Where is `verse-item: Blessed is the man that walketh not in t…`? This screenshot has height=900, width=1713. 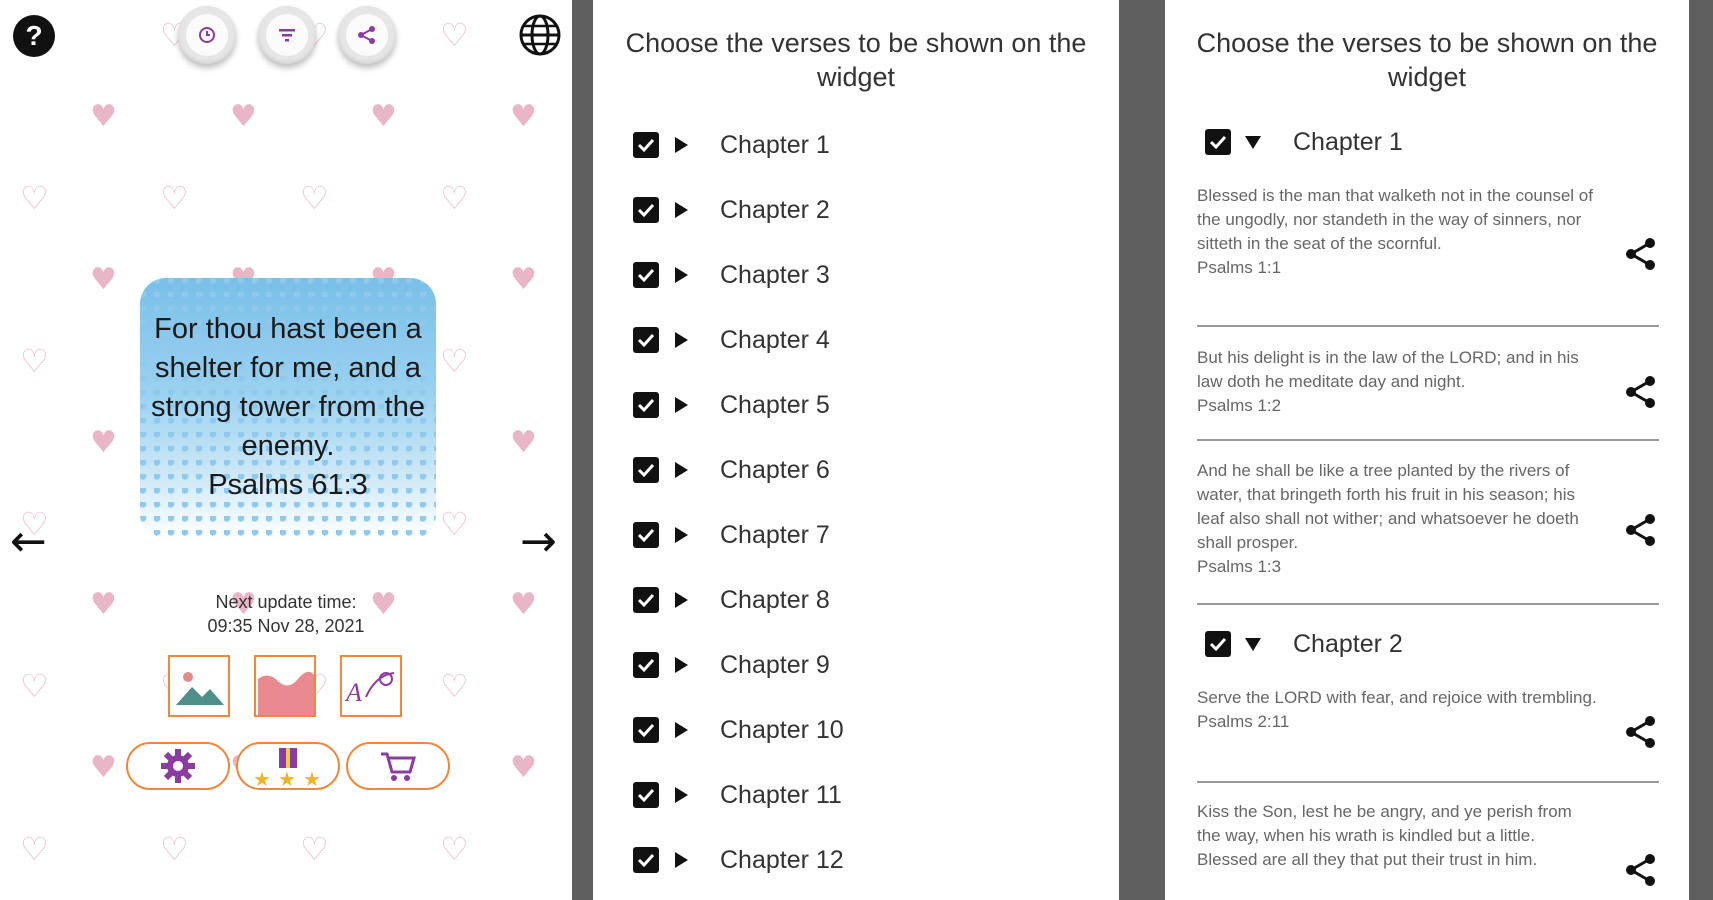 verse-item: Blessed is the man that walketh not in t… is located at coordinates (1397, 232).